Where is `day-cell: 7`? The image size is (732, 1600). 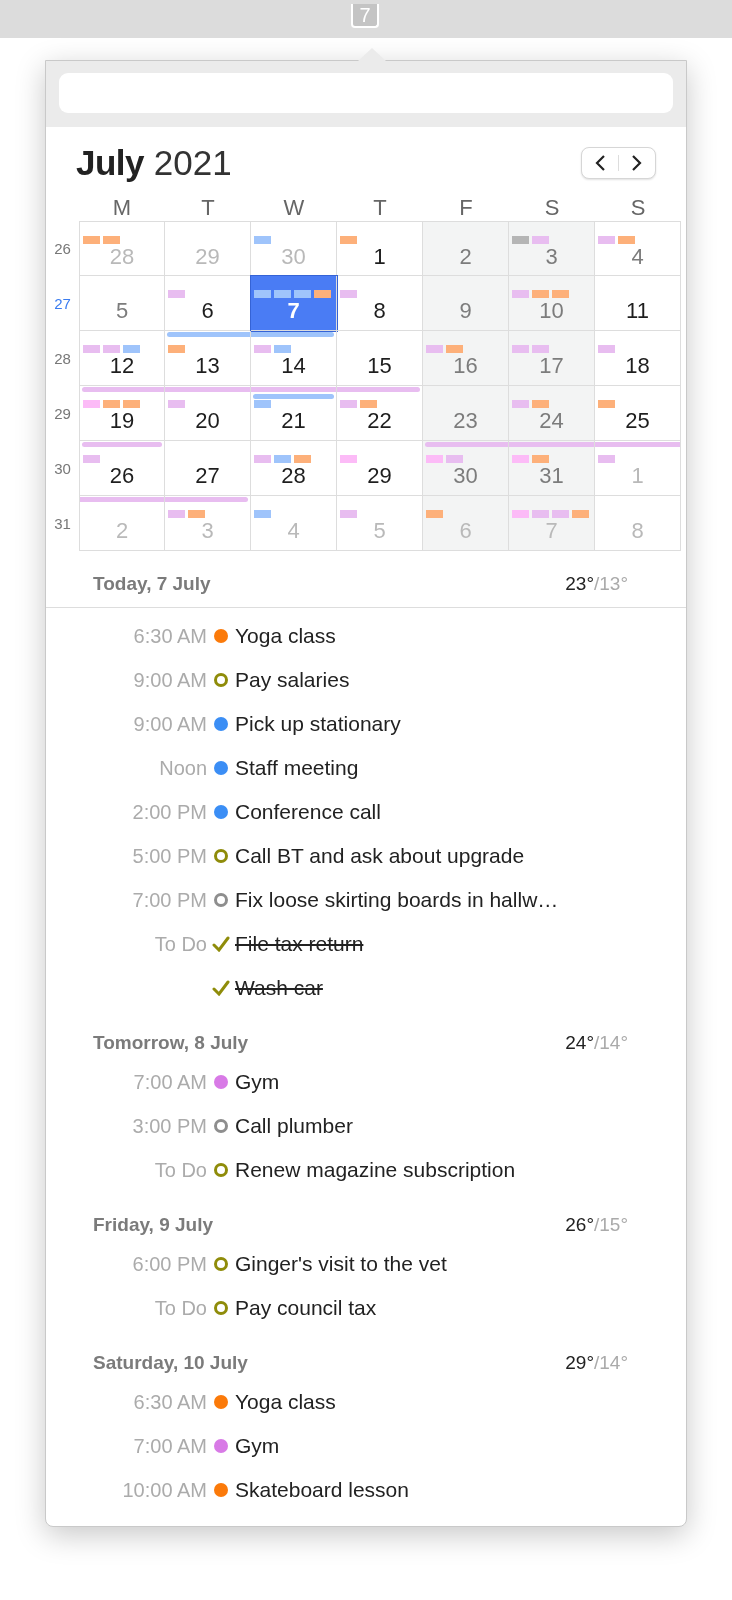 day-cell: 7 is located at coordinates (294, 303).